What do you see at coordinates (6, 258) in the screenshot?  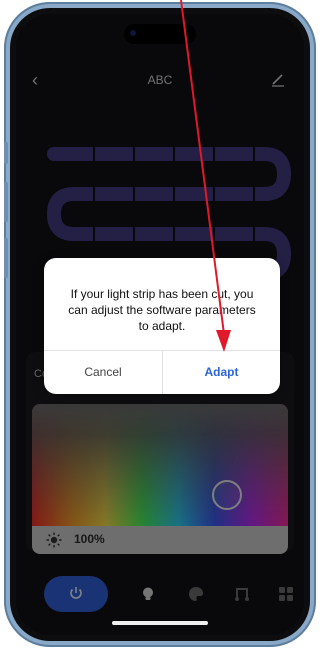 I see `side-button-volume-down` at bounding box center [6, 258].